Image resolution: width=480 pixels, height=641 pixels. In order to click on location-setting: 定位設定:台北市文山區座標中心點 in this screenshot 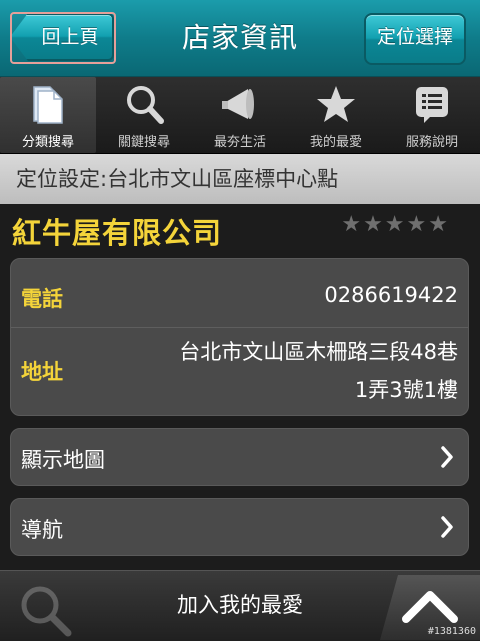, I will do `click(240, 179)`.